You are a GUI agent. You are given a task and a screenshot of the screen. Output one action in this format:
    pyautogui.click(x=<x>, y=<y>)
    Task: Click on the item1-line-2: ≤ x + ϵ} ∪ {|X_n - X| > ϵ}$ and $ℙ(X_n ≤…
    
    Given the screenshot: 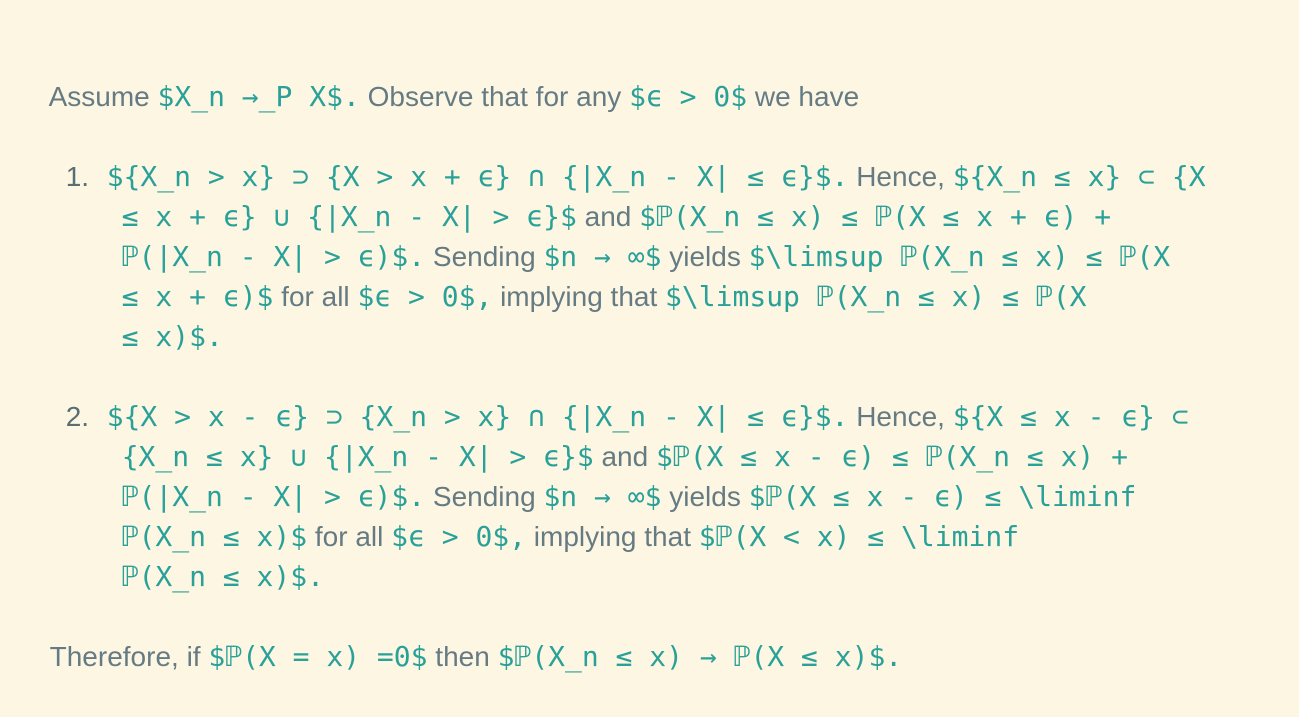 What is the action you would take?
    pyautogui.click(x=593, y=195)
    